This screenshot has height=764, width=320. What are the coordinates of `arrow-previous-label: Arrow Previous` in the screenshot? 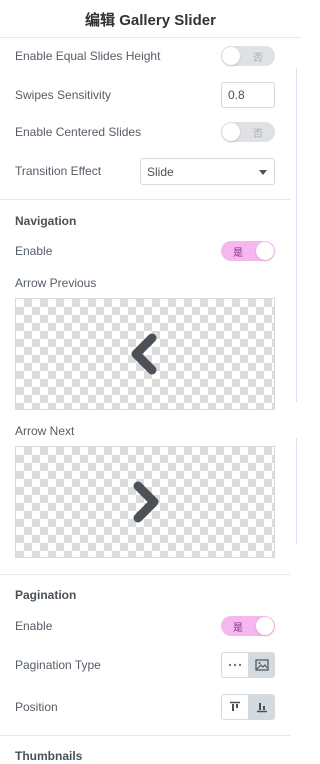 It's located at (56, 283).